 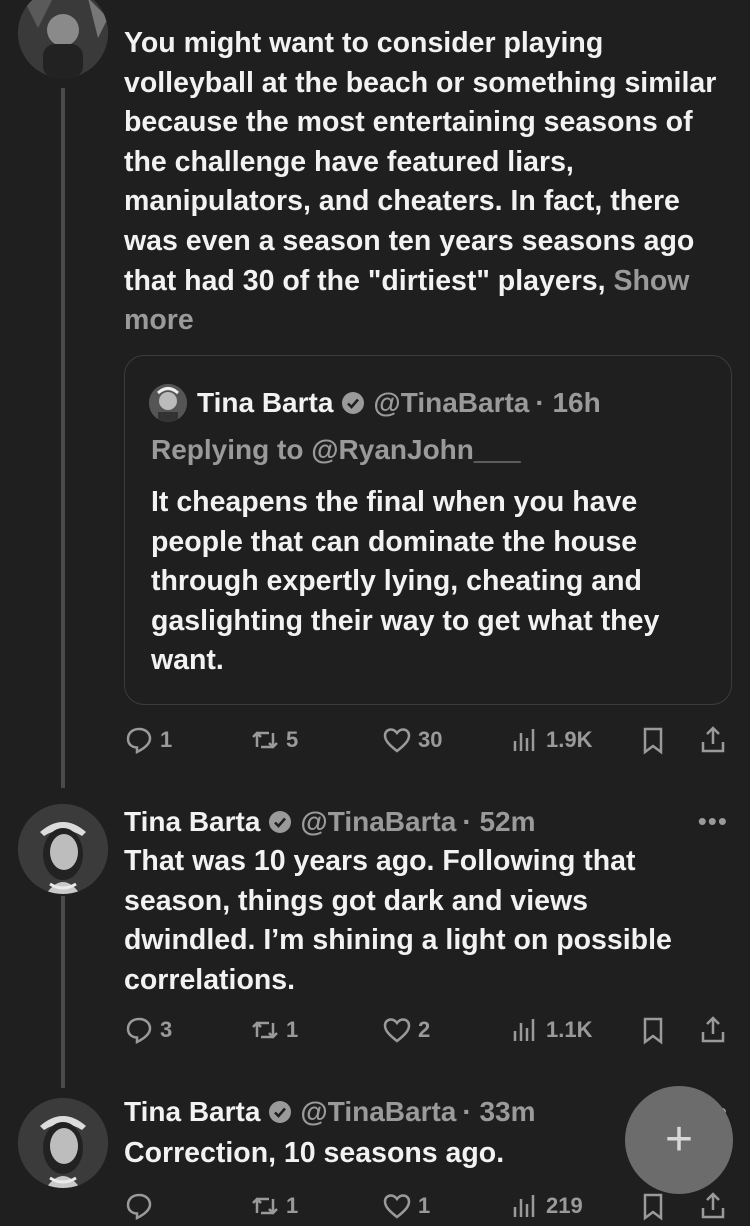 I want to click on more-options-icon: •••, so click(x=713, y=821).